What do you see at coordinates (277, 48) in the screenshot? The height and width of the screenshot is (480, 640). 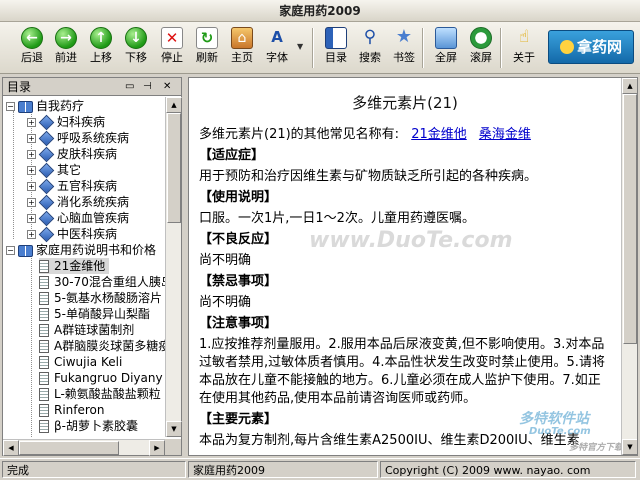 I see `font-button: A 字体` at bounding box center [277, 48].